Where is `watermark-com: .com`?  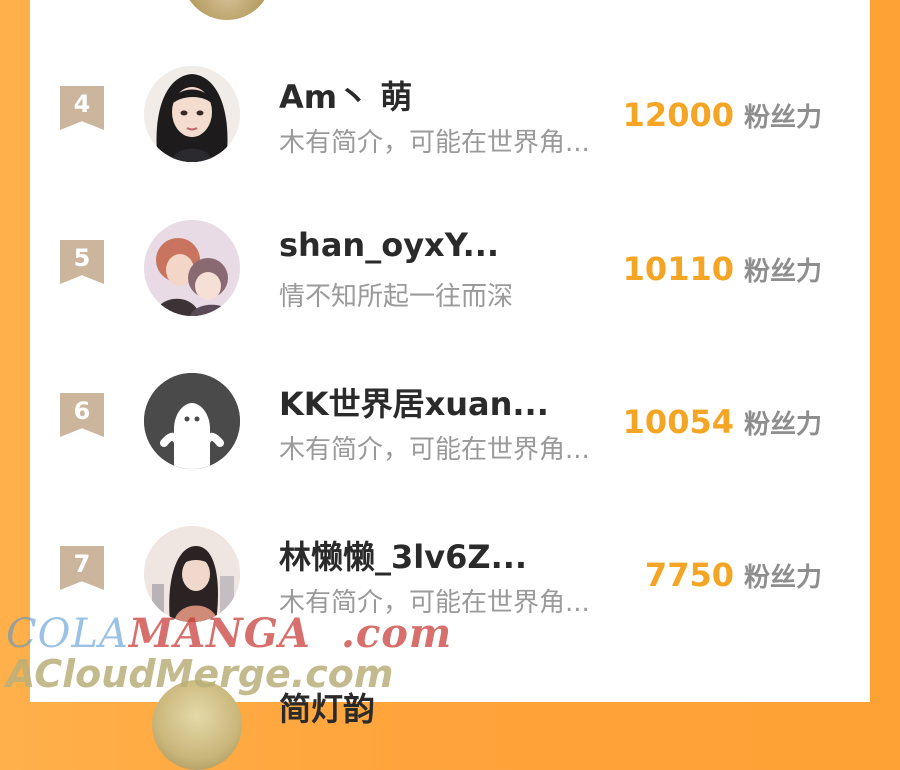
watermark-com: .com is located at coordinates (396, 633).